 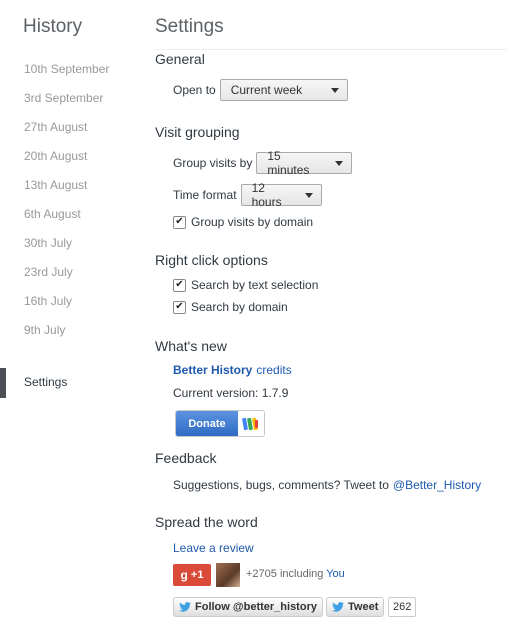 What do you see at coordinates (212, 370) in the screenshot?
I see `app-name-link: Better History` at bounding box center [212, 370].